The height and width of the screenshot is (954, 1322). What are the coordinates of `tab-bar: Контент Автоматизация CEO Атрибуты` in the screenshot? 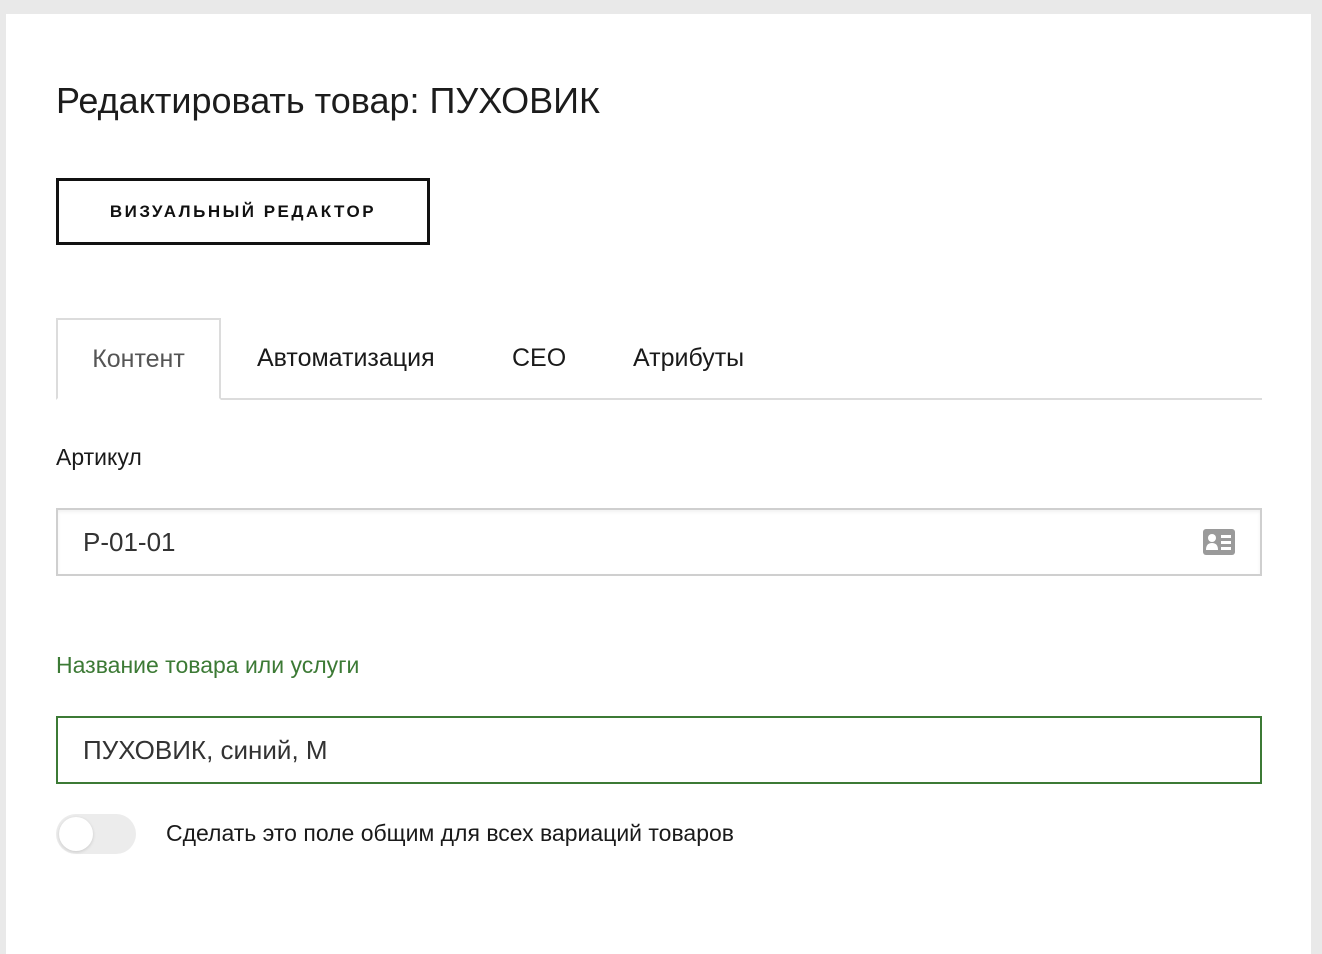 It's located at (659, 359).